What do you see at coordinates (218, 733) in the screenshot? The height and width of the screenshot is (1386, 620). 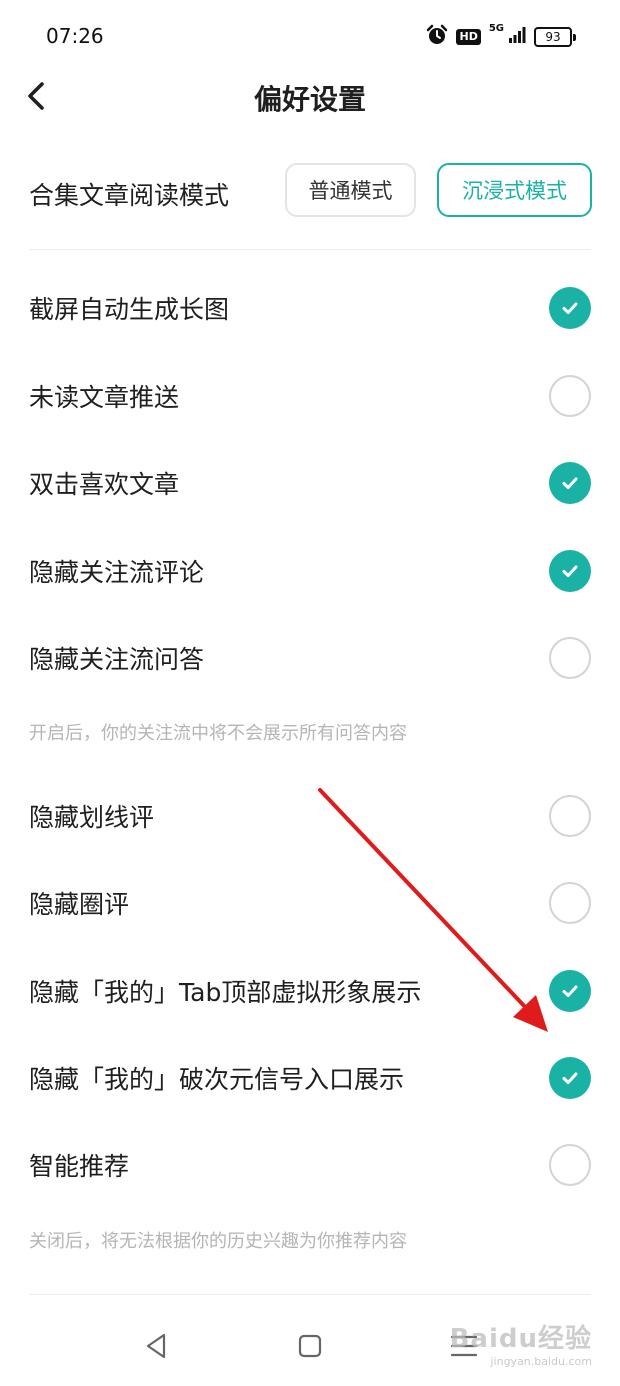 I see `hint-follow-qa: 开启后，你的关注流中将不会展示所有问答内容` at bounding box center [218, 733].